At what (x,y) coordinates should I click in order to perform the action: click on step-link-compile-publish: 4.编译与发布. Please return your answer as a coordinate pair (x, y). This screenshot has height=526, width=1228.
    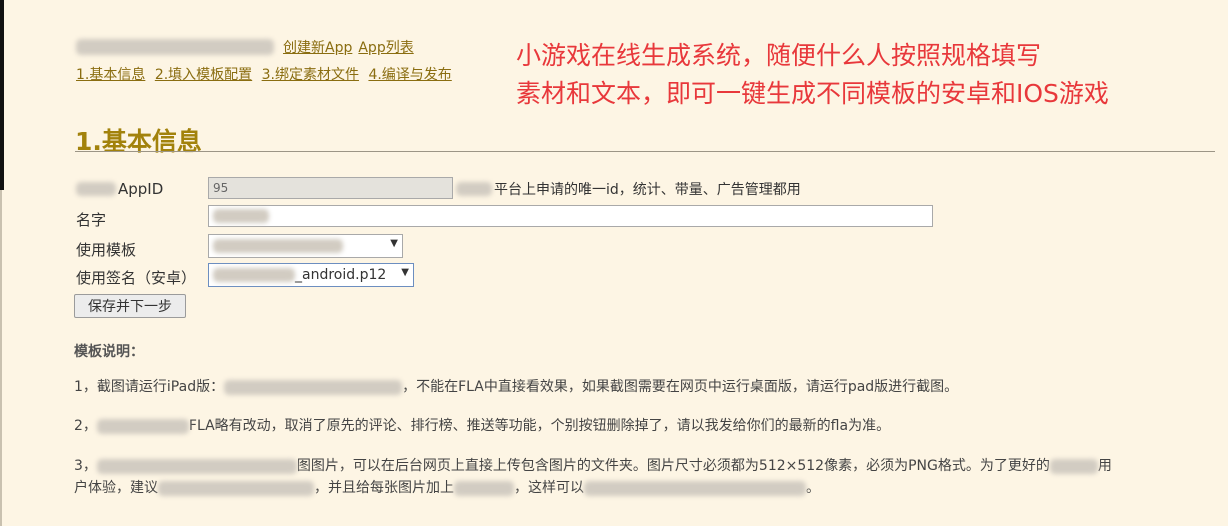
    Looking at the image, I should click on (409, 75).